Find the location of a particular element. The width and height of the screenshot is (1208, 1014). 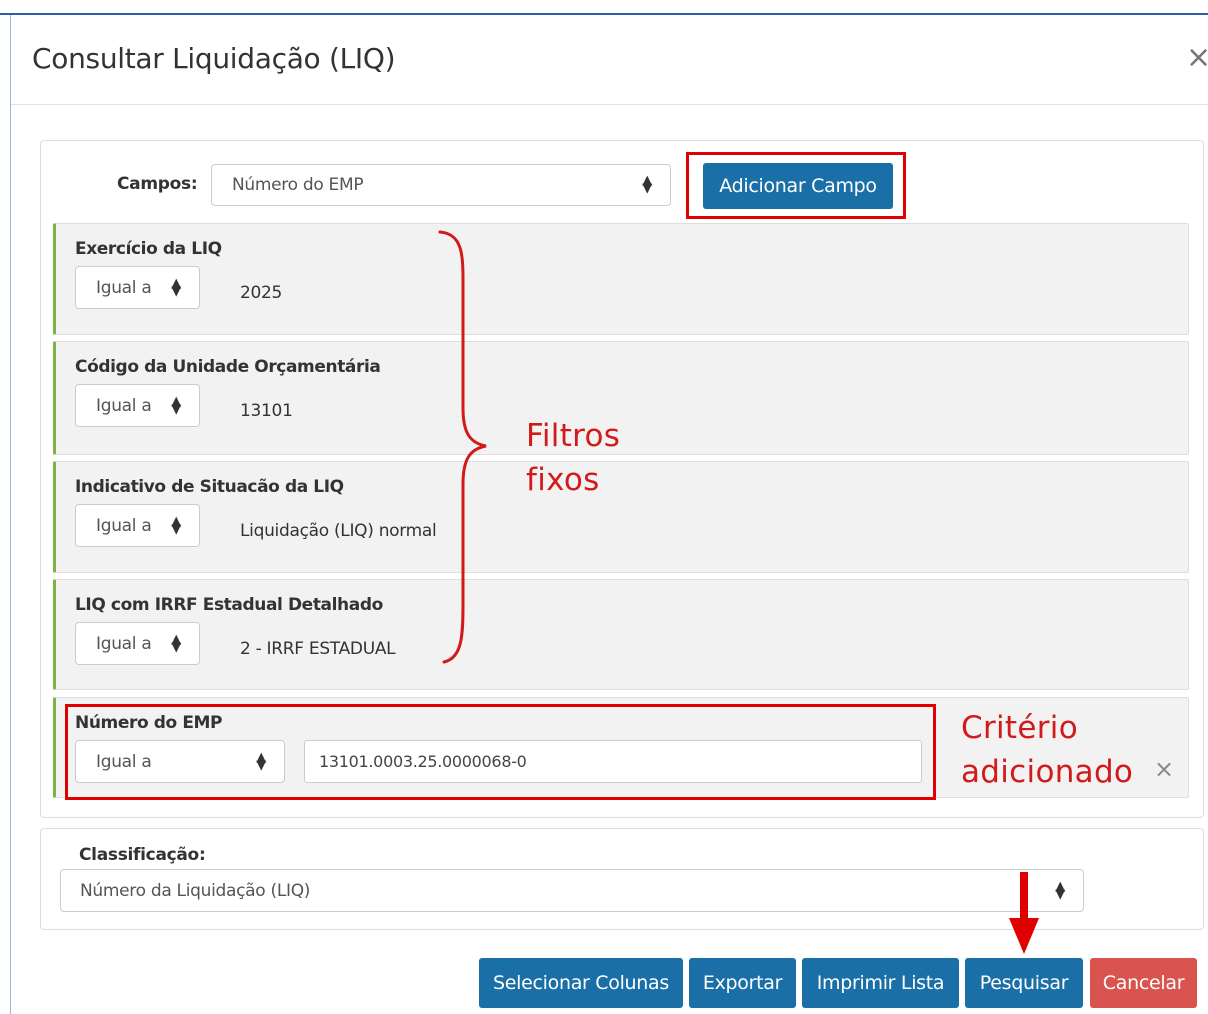

annotation-added-criterion: Critério adicionado is located at coordinates (1047, 750).